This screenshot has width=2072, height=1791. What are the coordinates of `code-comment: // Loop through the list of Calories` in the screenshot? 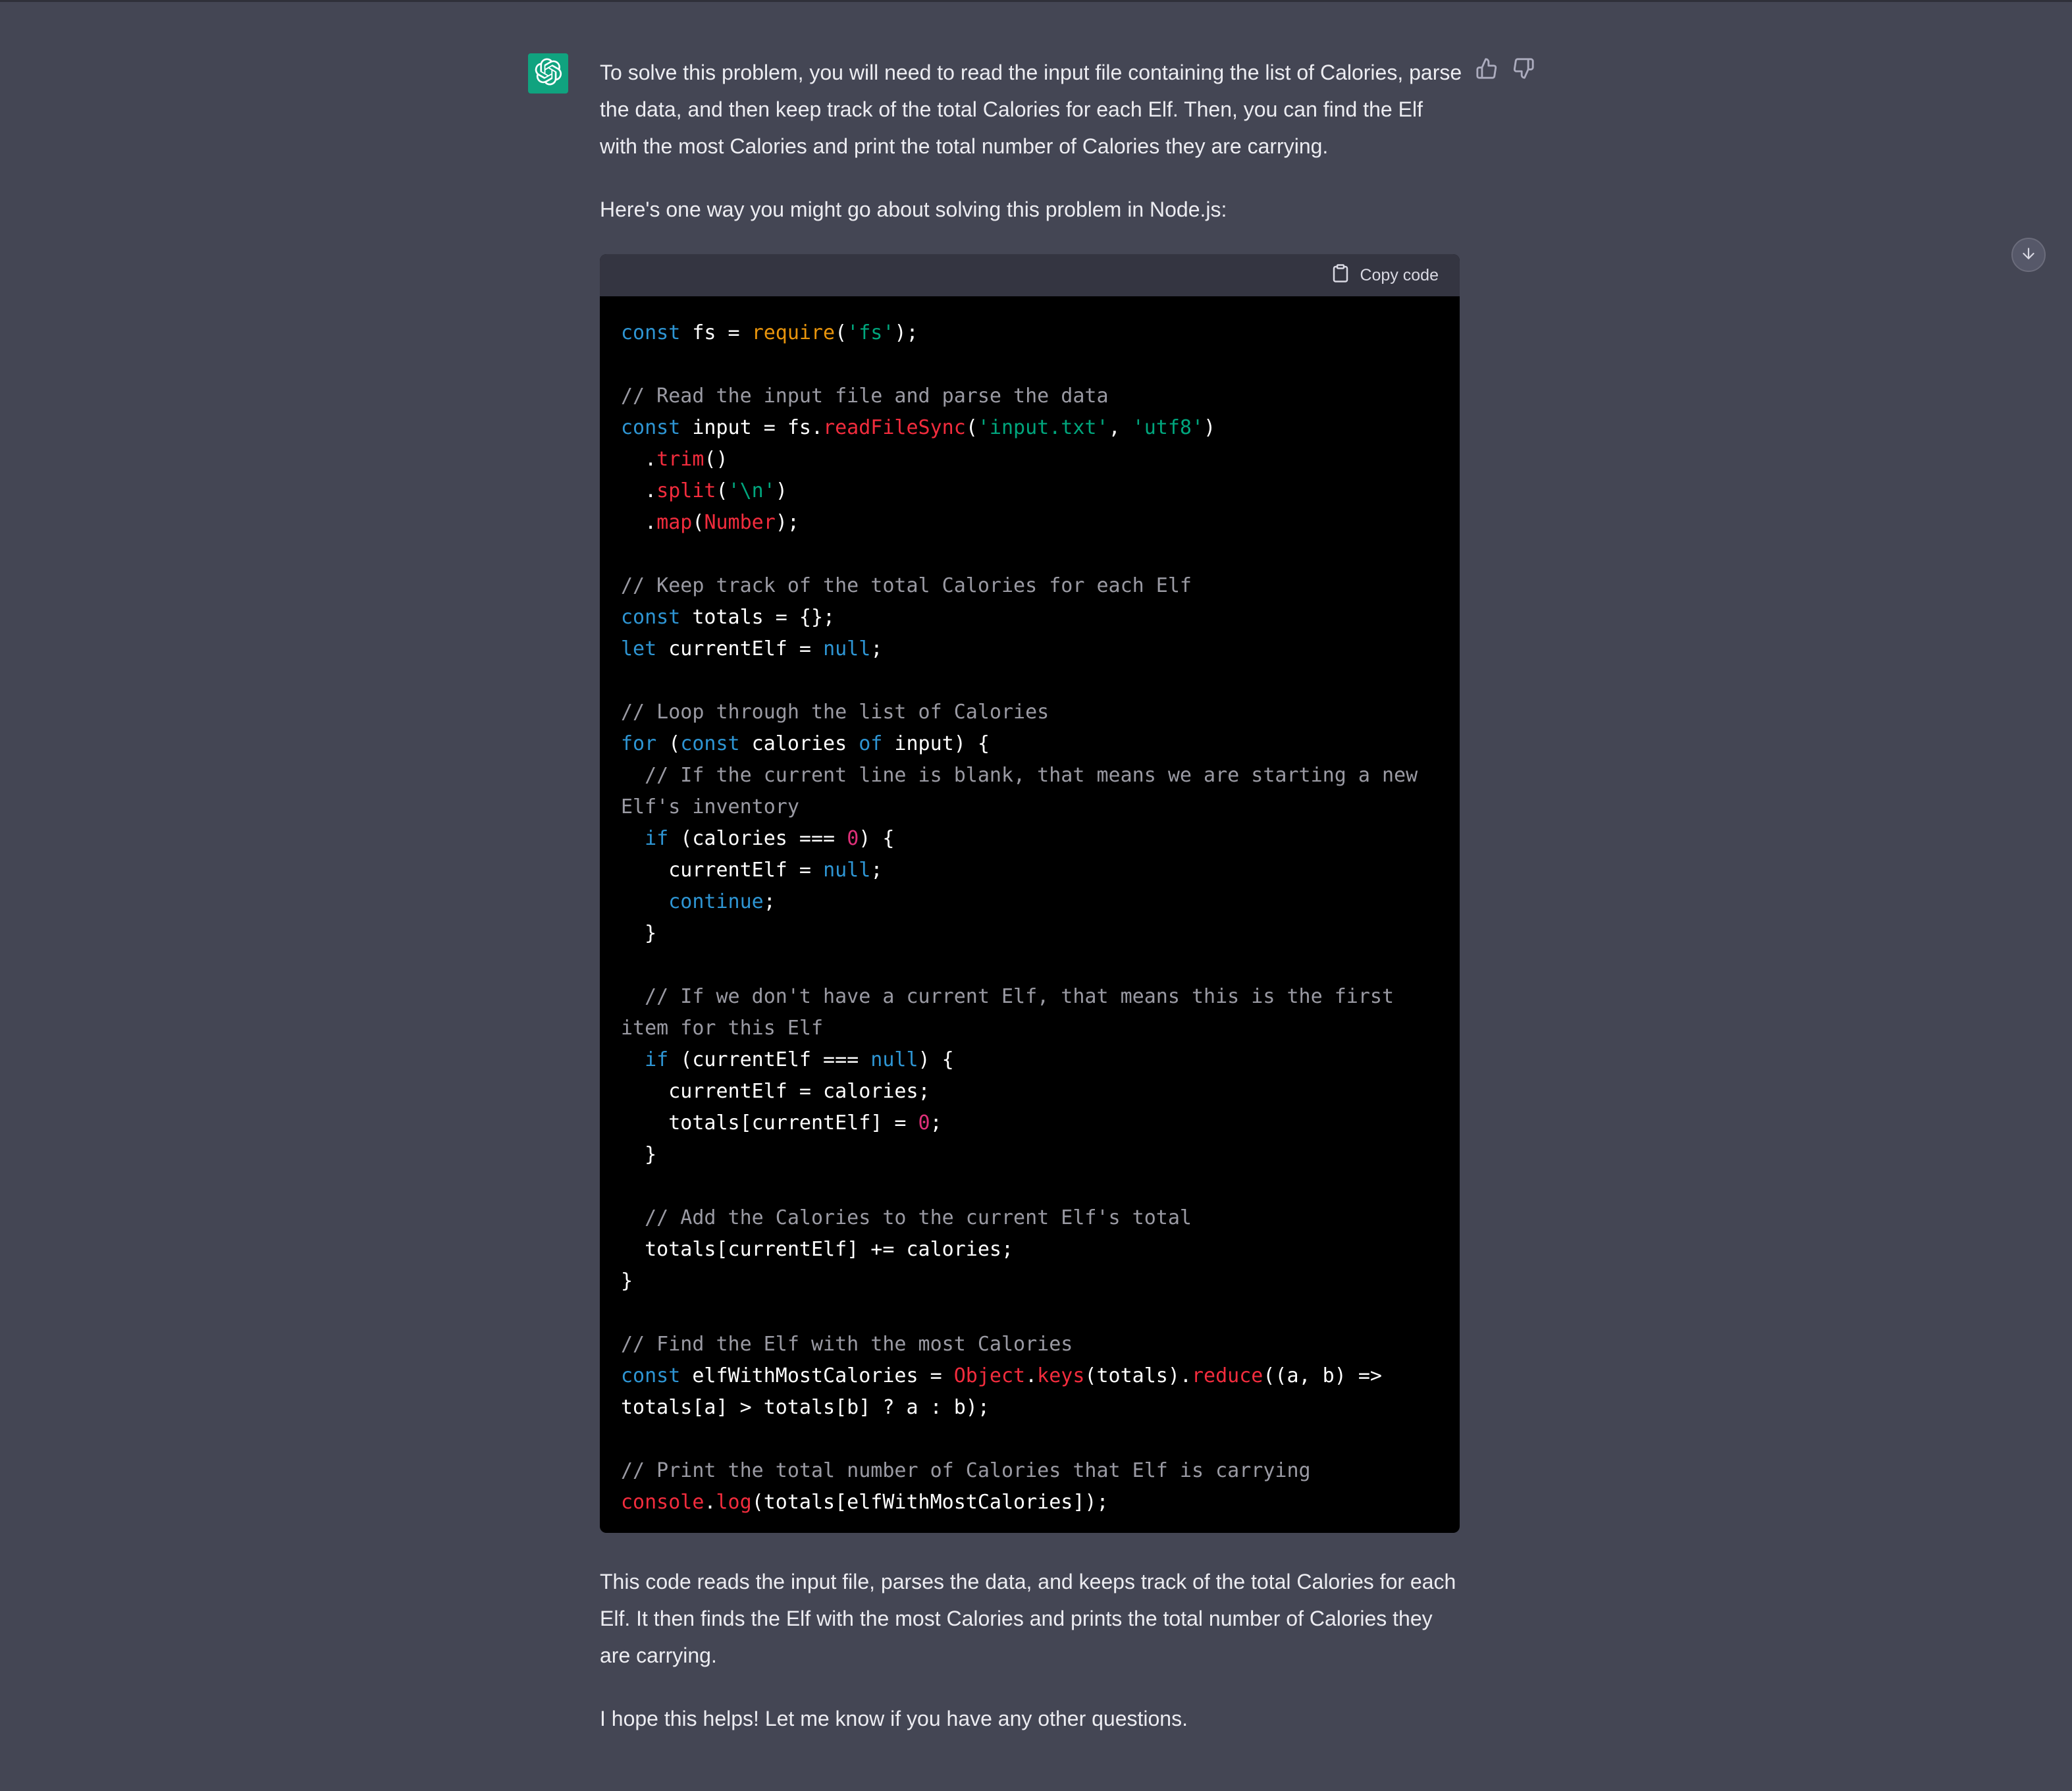 It's located at (835, 712).